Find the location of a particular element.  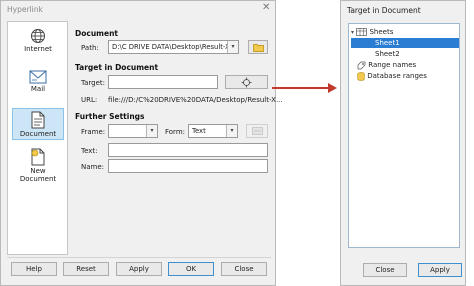

sidebar-item-label: Mail is located at coordinates (38, 89).